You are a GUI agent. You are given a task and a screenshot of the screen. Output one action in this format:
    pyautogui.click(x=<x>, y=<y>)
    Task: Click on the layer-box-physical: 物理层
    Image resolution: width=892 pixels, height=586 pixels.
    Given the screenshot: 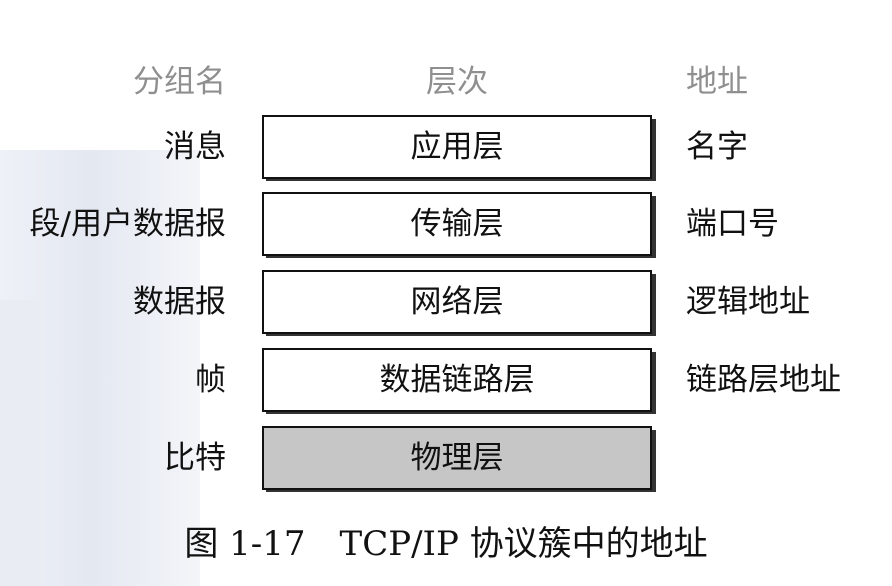 What is the action you would take?
    pyautogui.click(x=457, y=458)
    